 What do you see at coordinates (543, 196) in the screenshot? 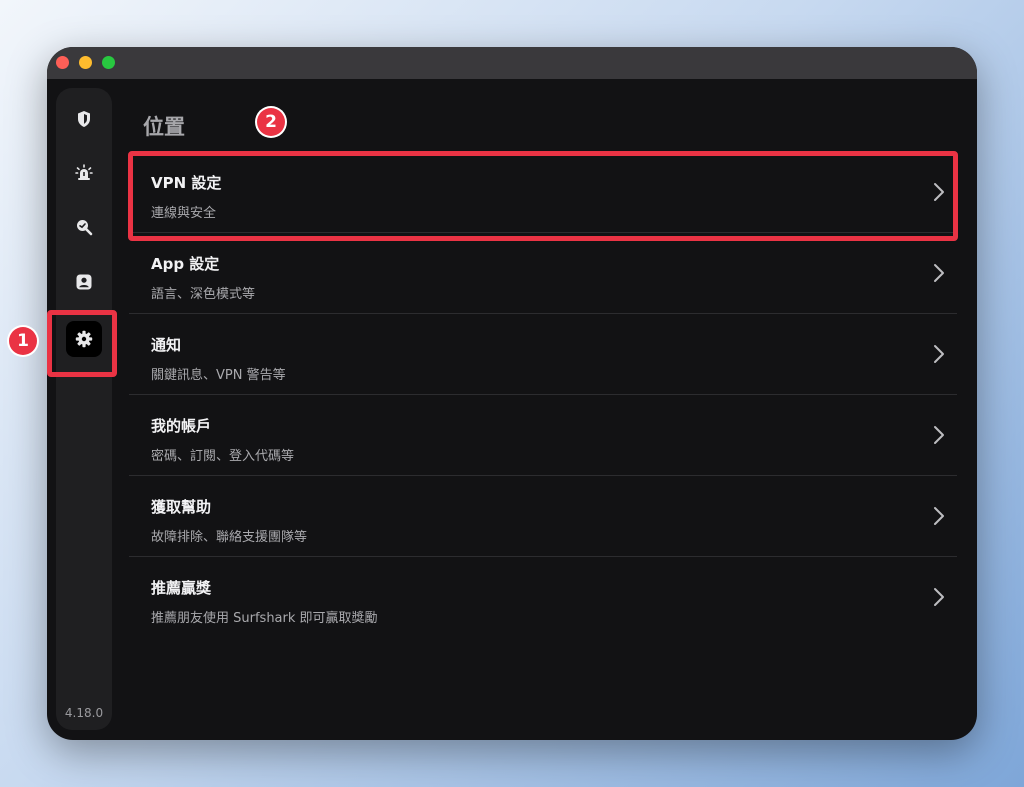
I see `highlight-box-vpn-settings` at bounding box center [543, 196].